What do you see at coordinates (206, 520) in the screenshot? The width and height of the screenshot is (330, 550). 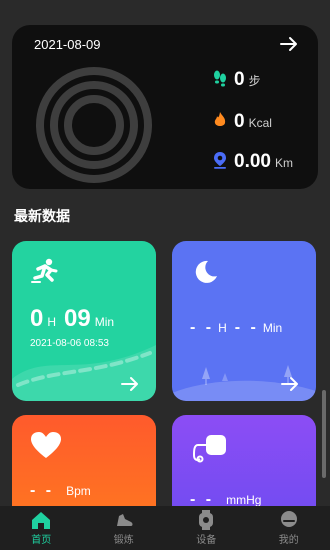 I see `watch-icon` at bounding box center [206, 520].